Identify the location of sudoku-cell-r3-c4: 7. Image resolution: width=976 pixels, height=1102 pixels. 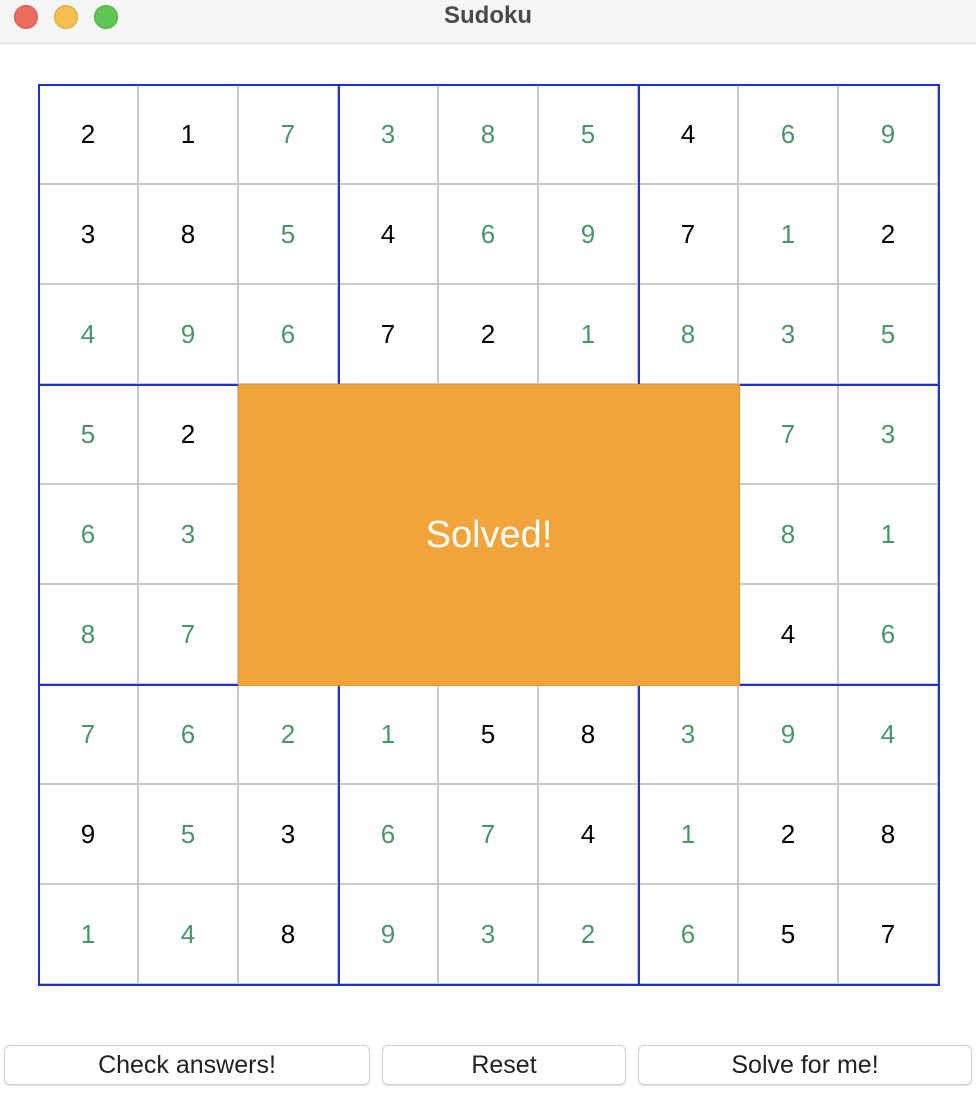
(388, 334).